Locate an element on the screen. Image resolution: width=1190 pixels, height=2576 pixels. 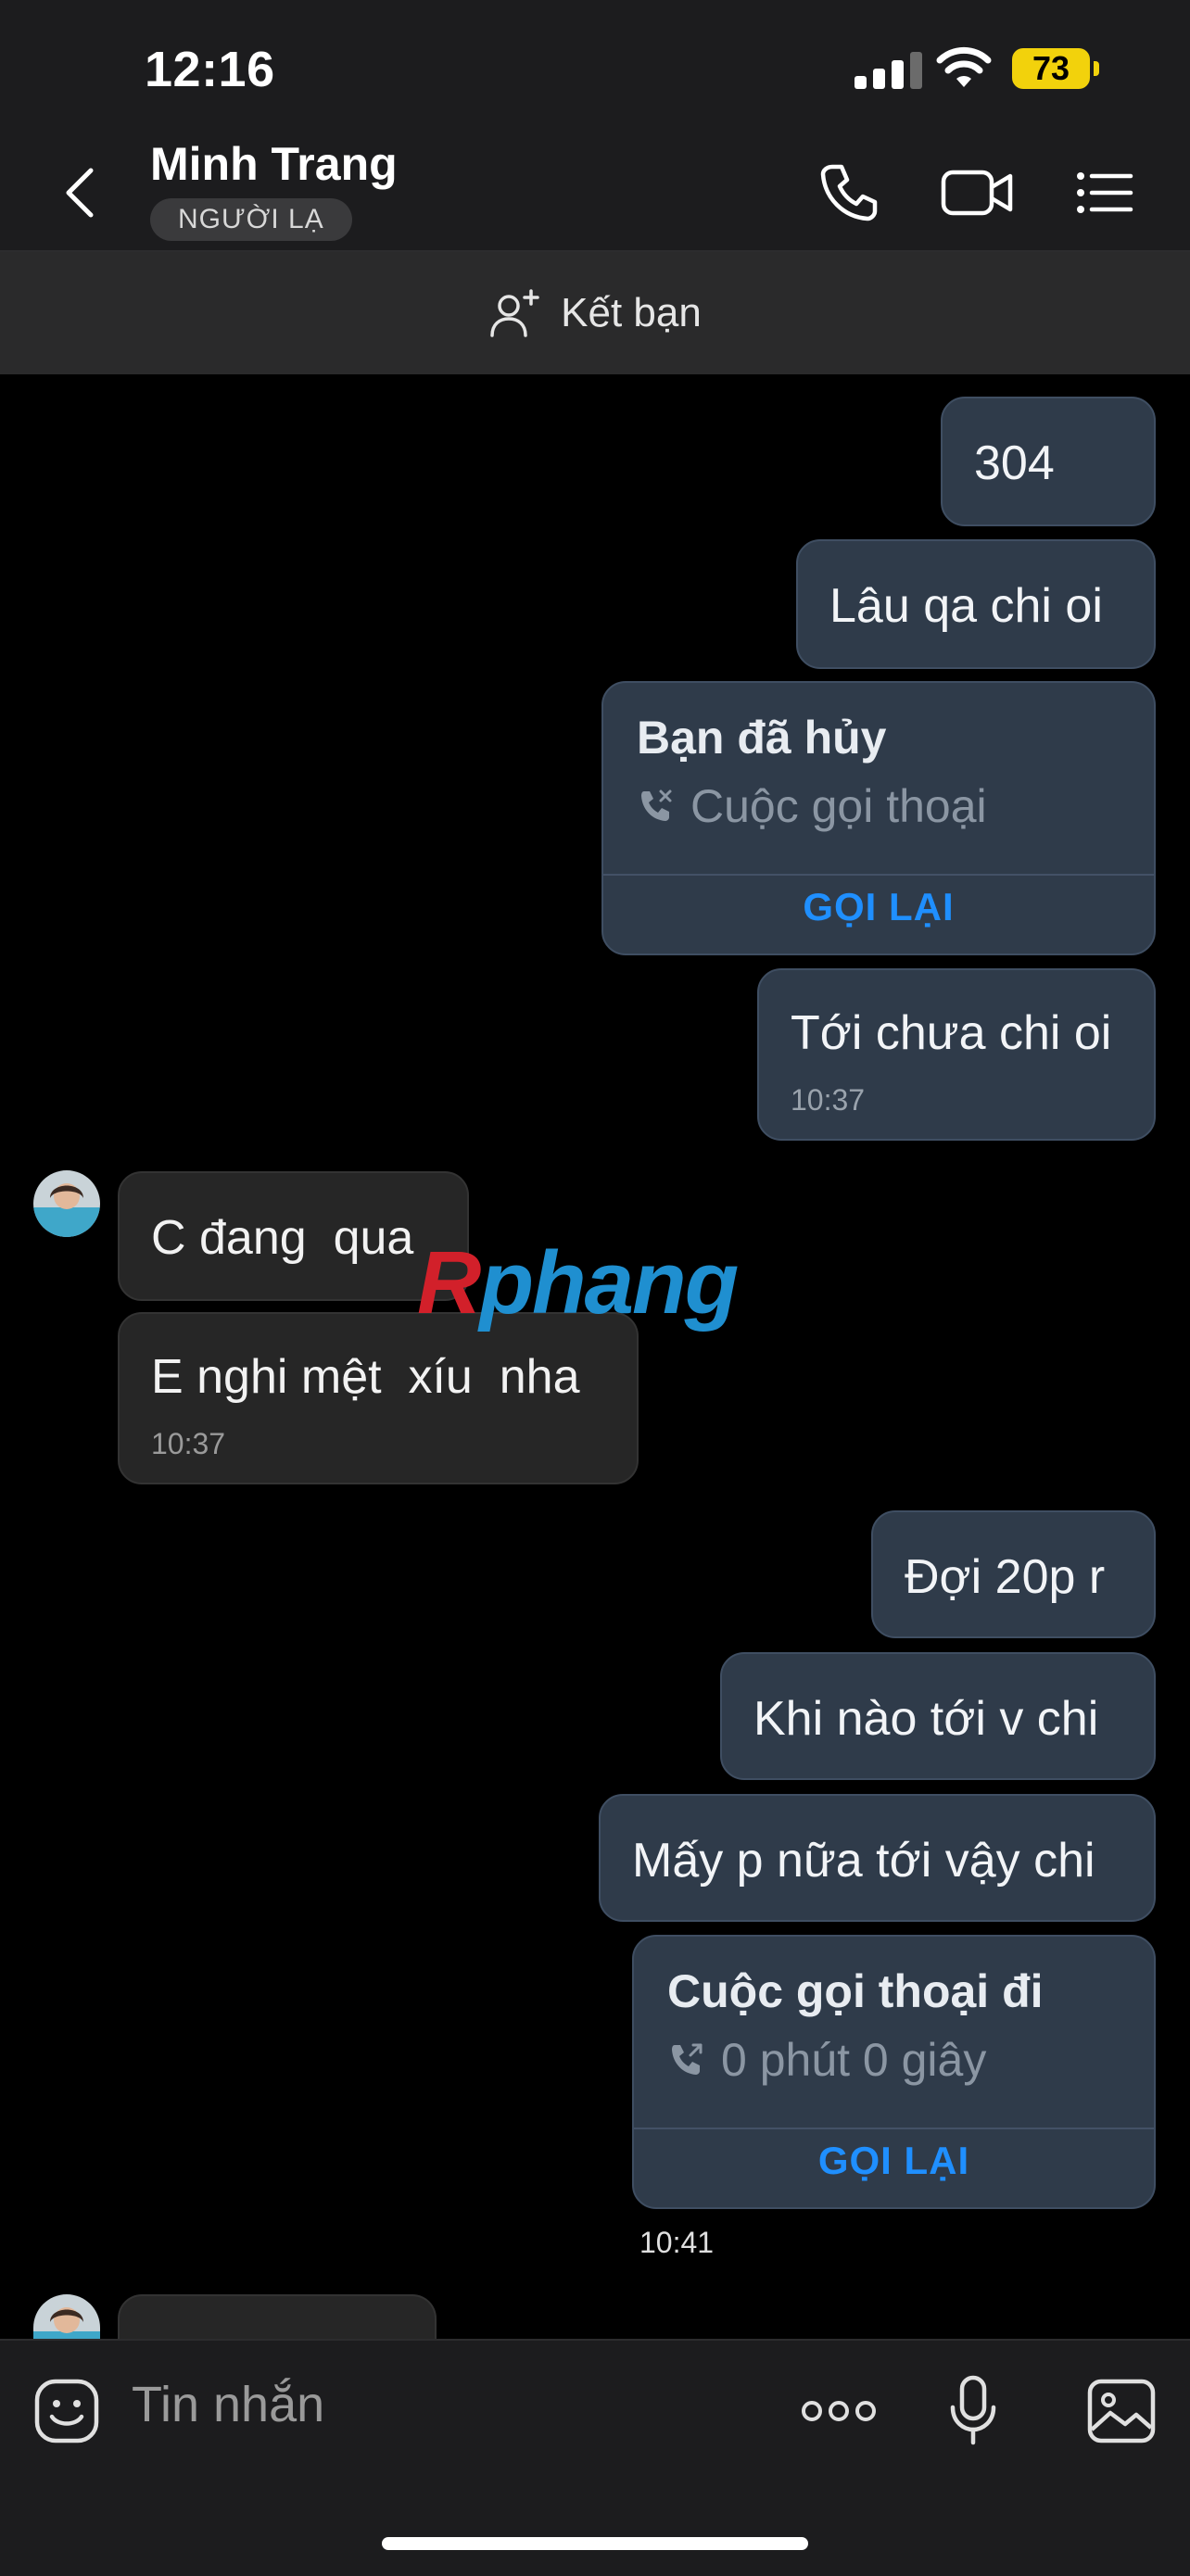
message-bubble-outgoing: Tới chưa chi oi 10:37 is located at coordinates (956, 1055).